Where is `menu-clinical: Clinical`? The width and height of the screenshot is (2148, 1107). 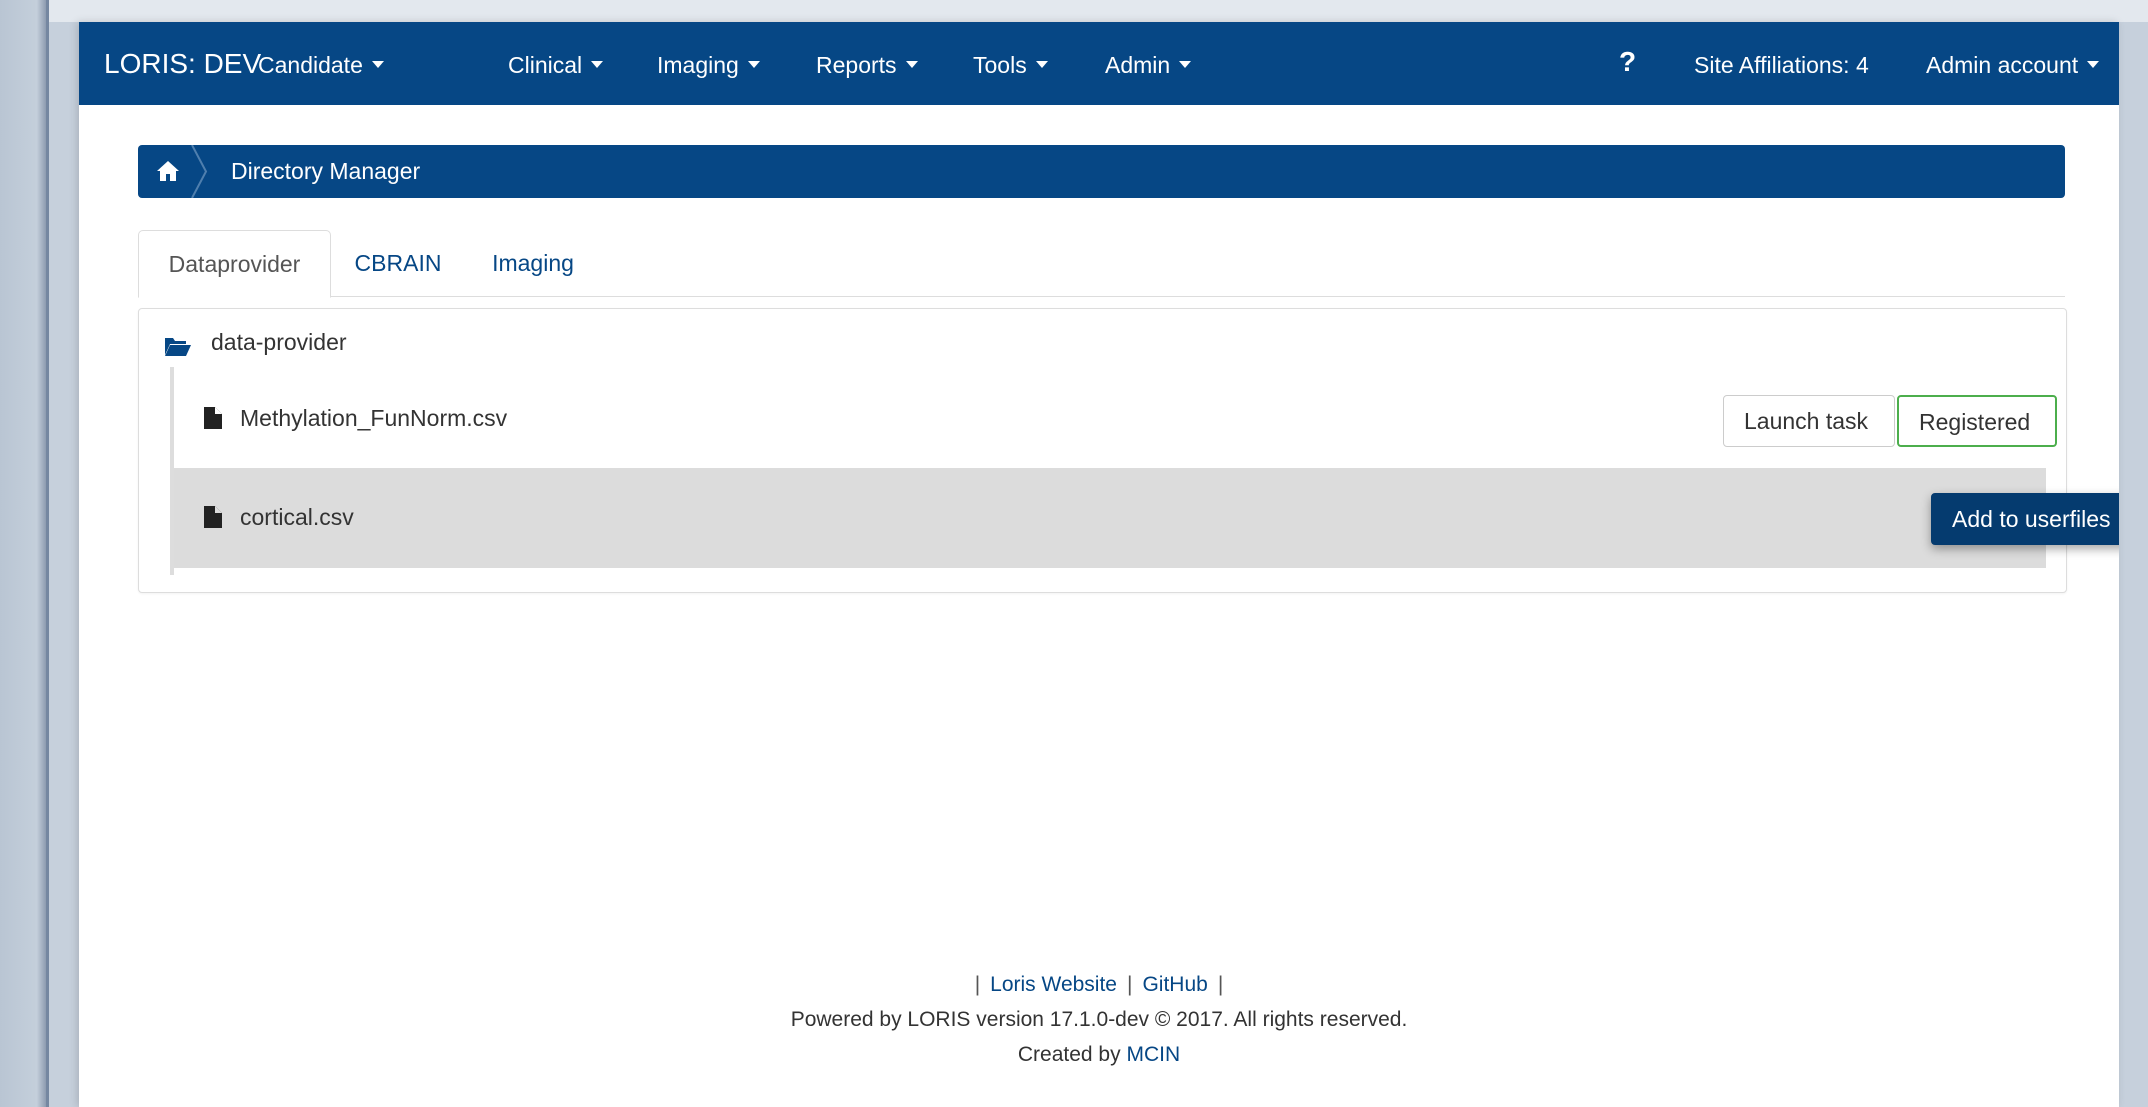 menu-clinical: Clinical is located at coordinates (556, 63).